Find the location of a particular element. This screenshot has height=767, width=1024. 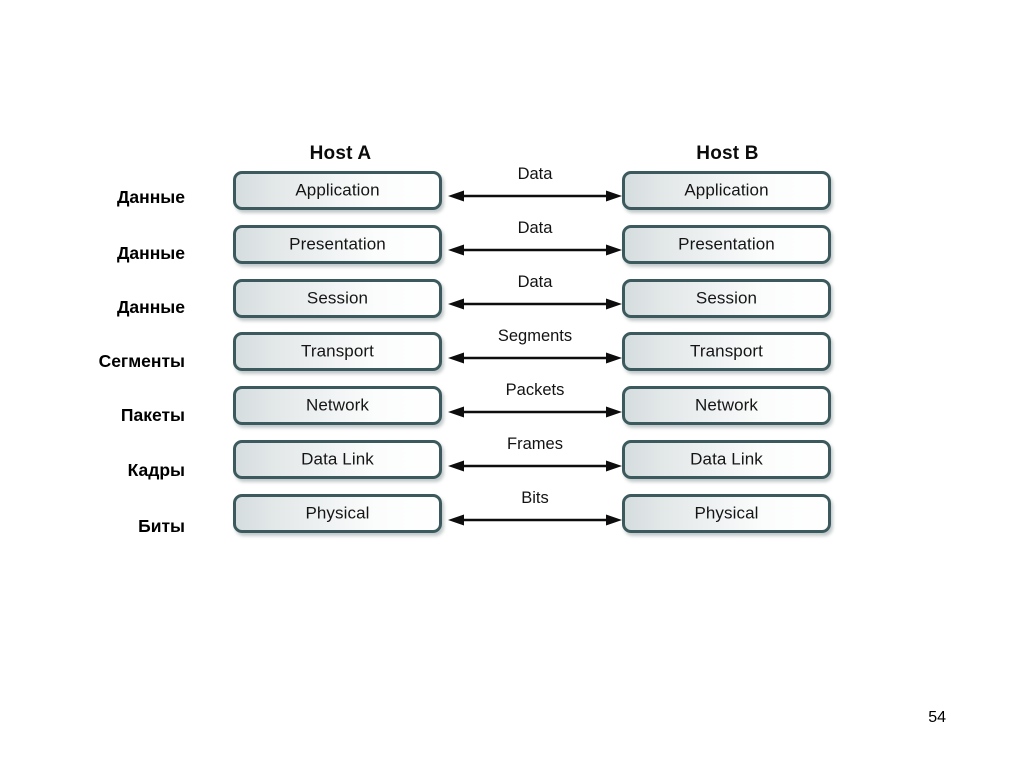

arrow-row-data-link: Frames is located at coordinates (535, 458).